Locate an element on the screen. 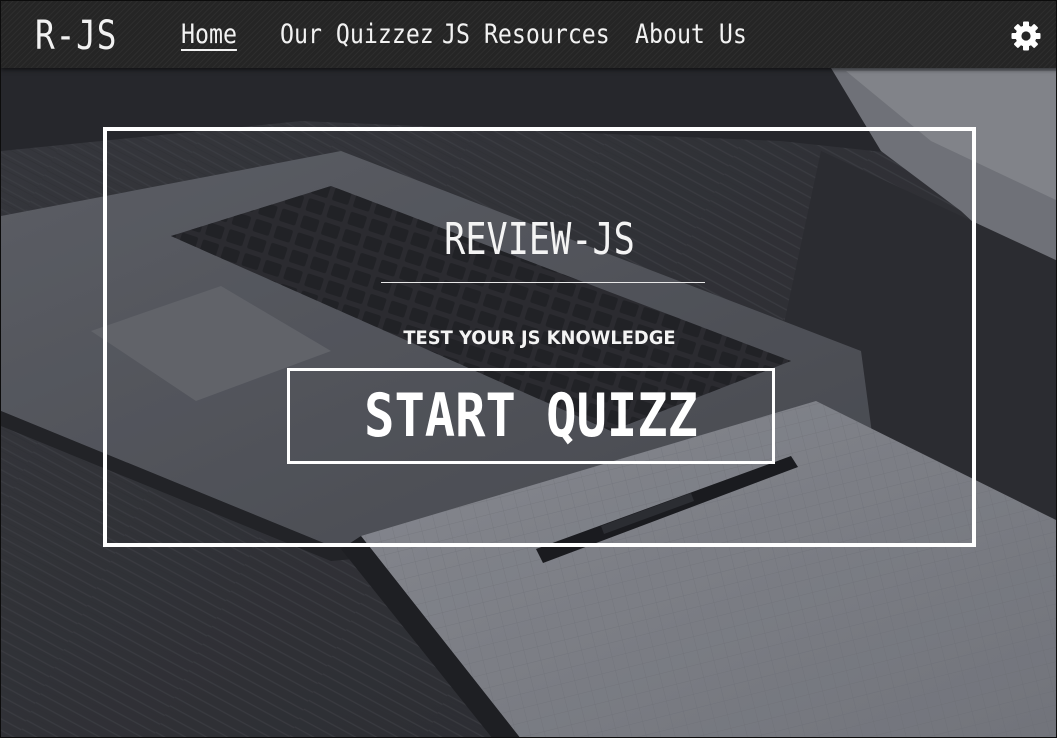 Image resolution: width=1057 pixels, height=738 pixels. start-quizz-label: START QUIZZ is located at coordinates (531, 416).